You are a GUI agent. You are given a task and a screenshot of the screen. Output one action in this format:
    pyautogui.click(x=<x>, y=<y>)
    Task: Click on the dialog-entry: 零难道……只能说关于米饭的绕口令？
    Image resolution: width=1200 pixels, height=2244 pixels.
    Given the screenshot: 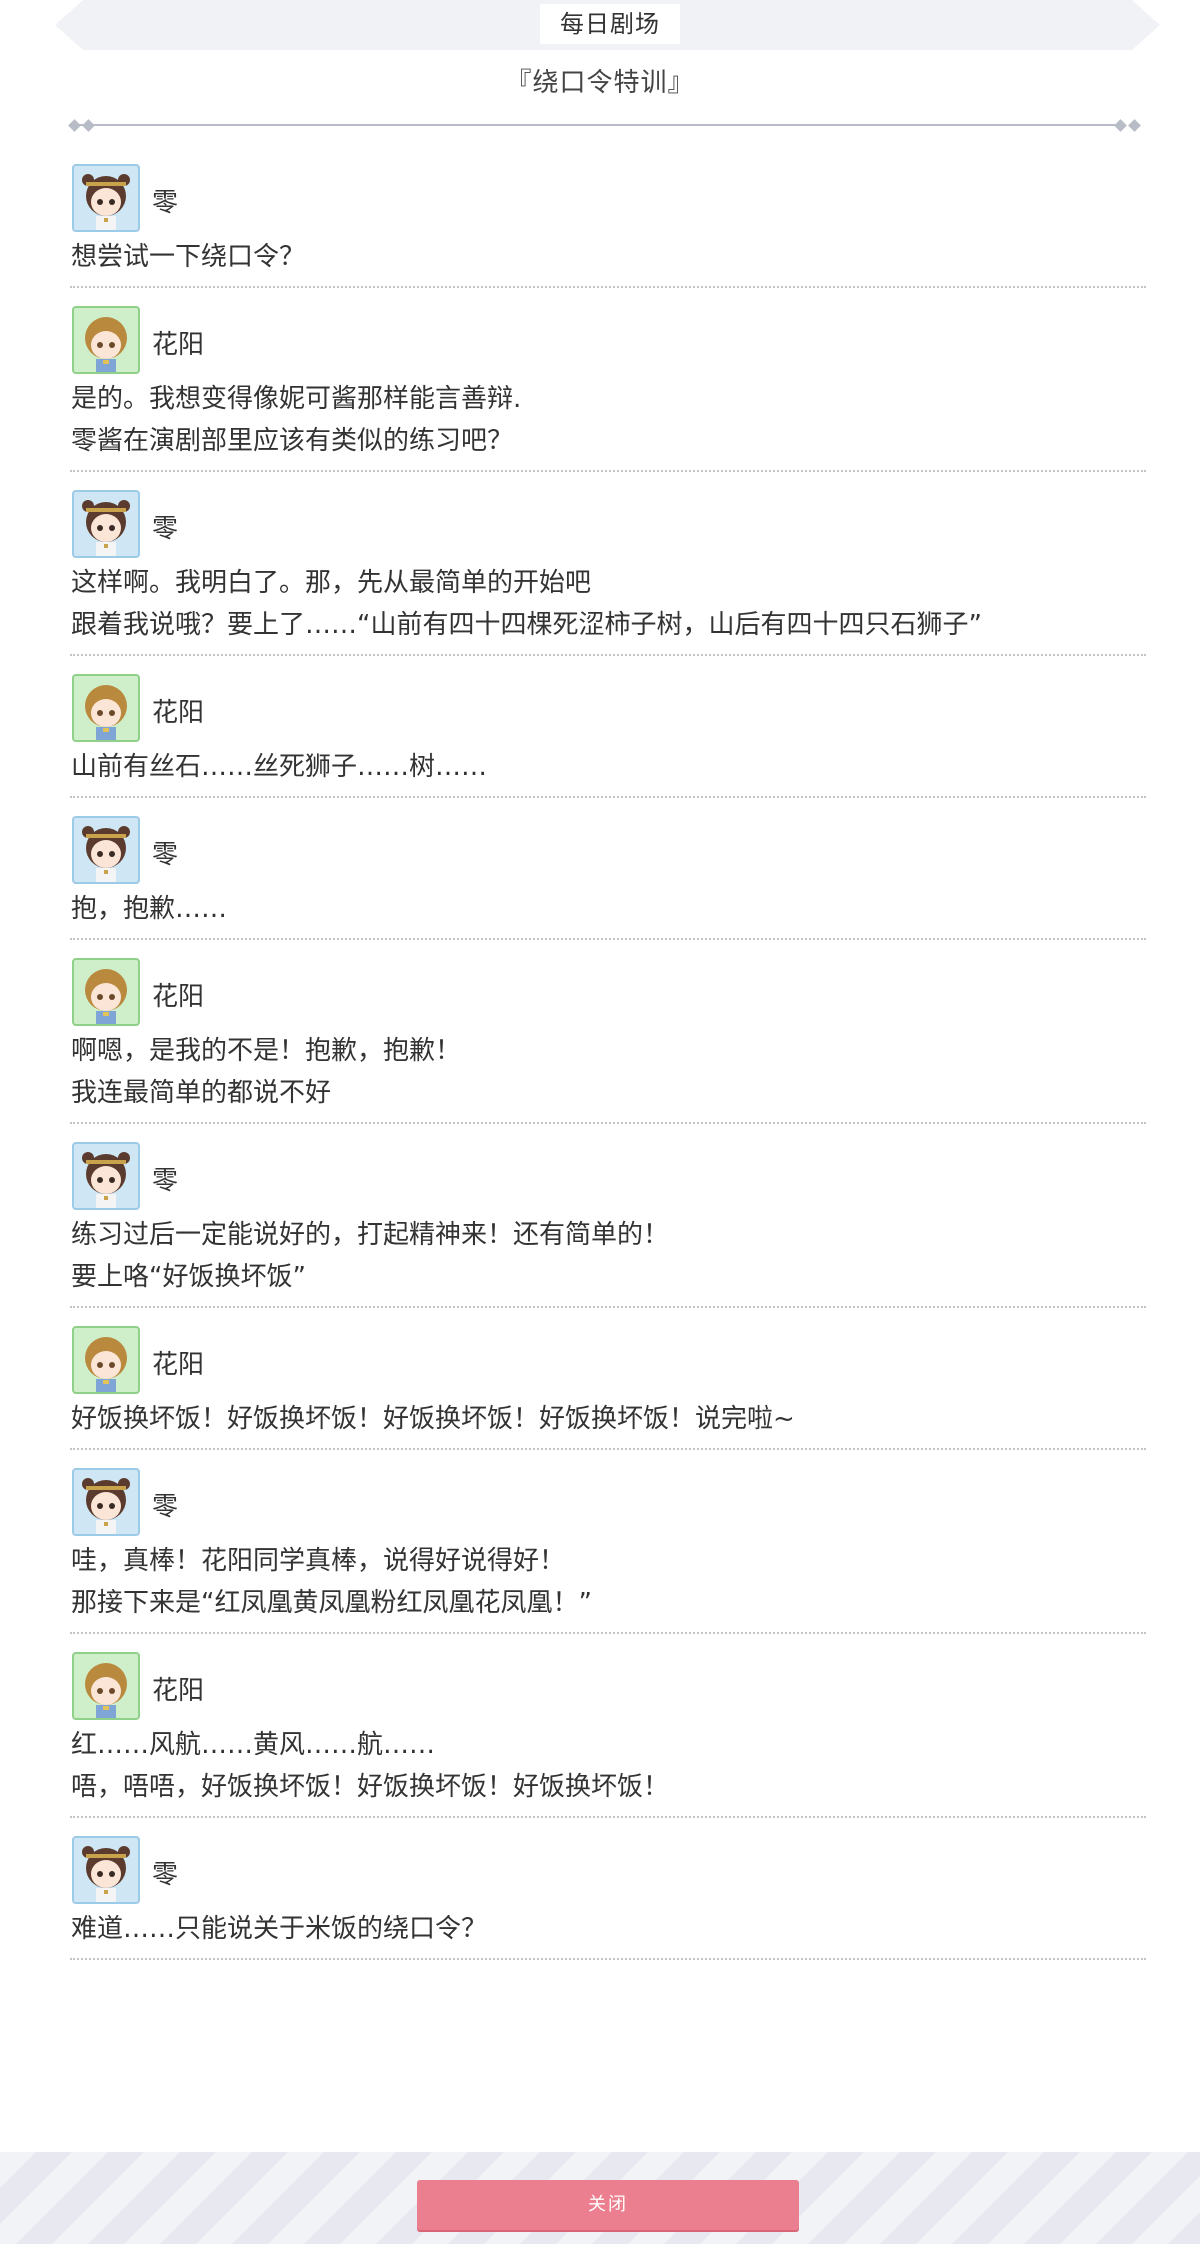 What is the action you would take?
    pyautogui.click(x=608, y=1896)
    